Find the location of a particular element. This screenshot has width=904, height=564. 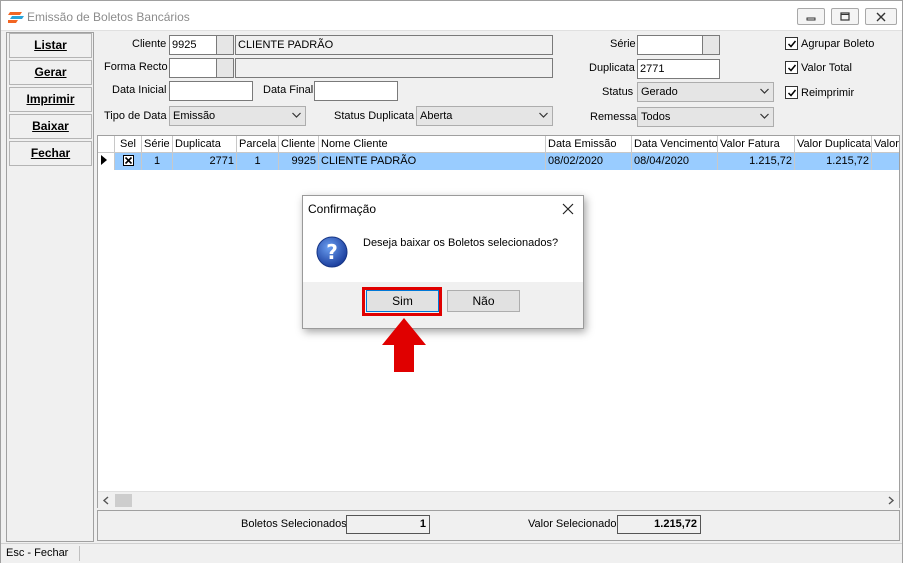

status-bar: Esc - Fechar is located at coordinates (451, 553).